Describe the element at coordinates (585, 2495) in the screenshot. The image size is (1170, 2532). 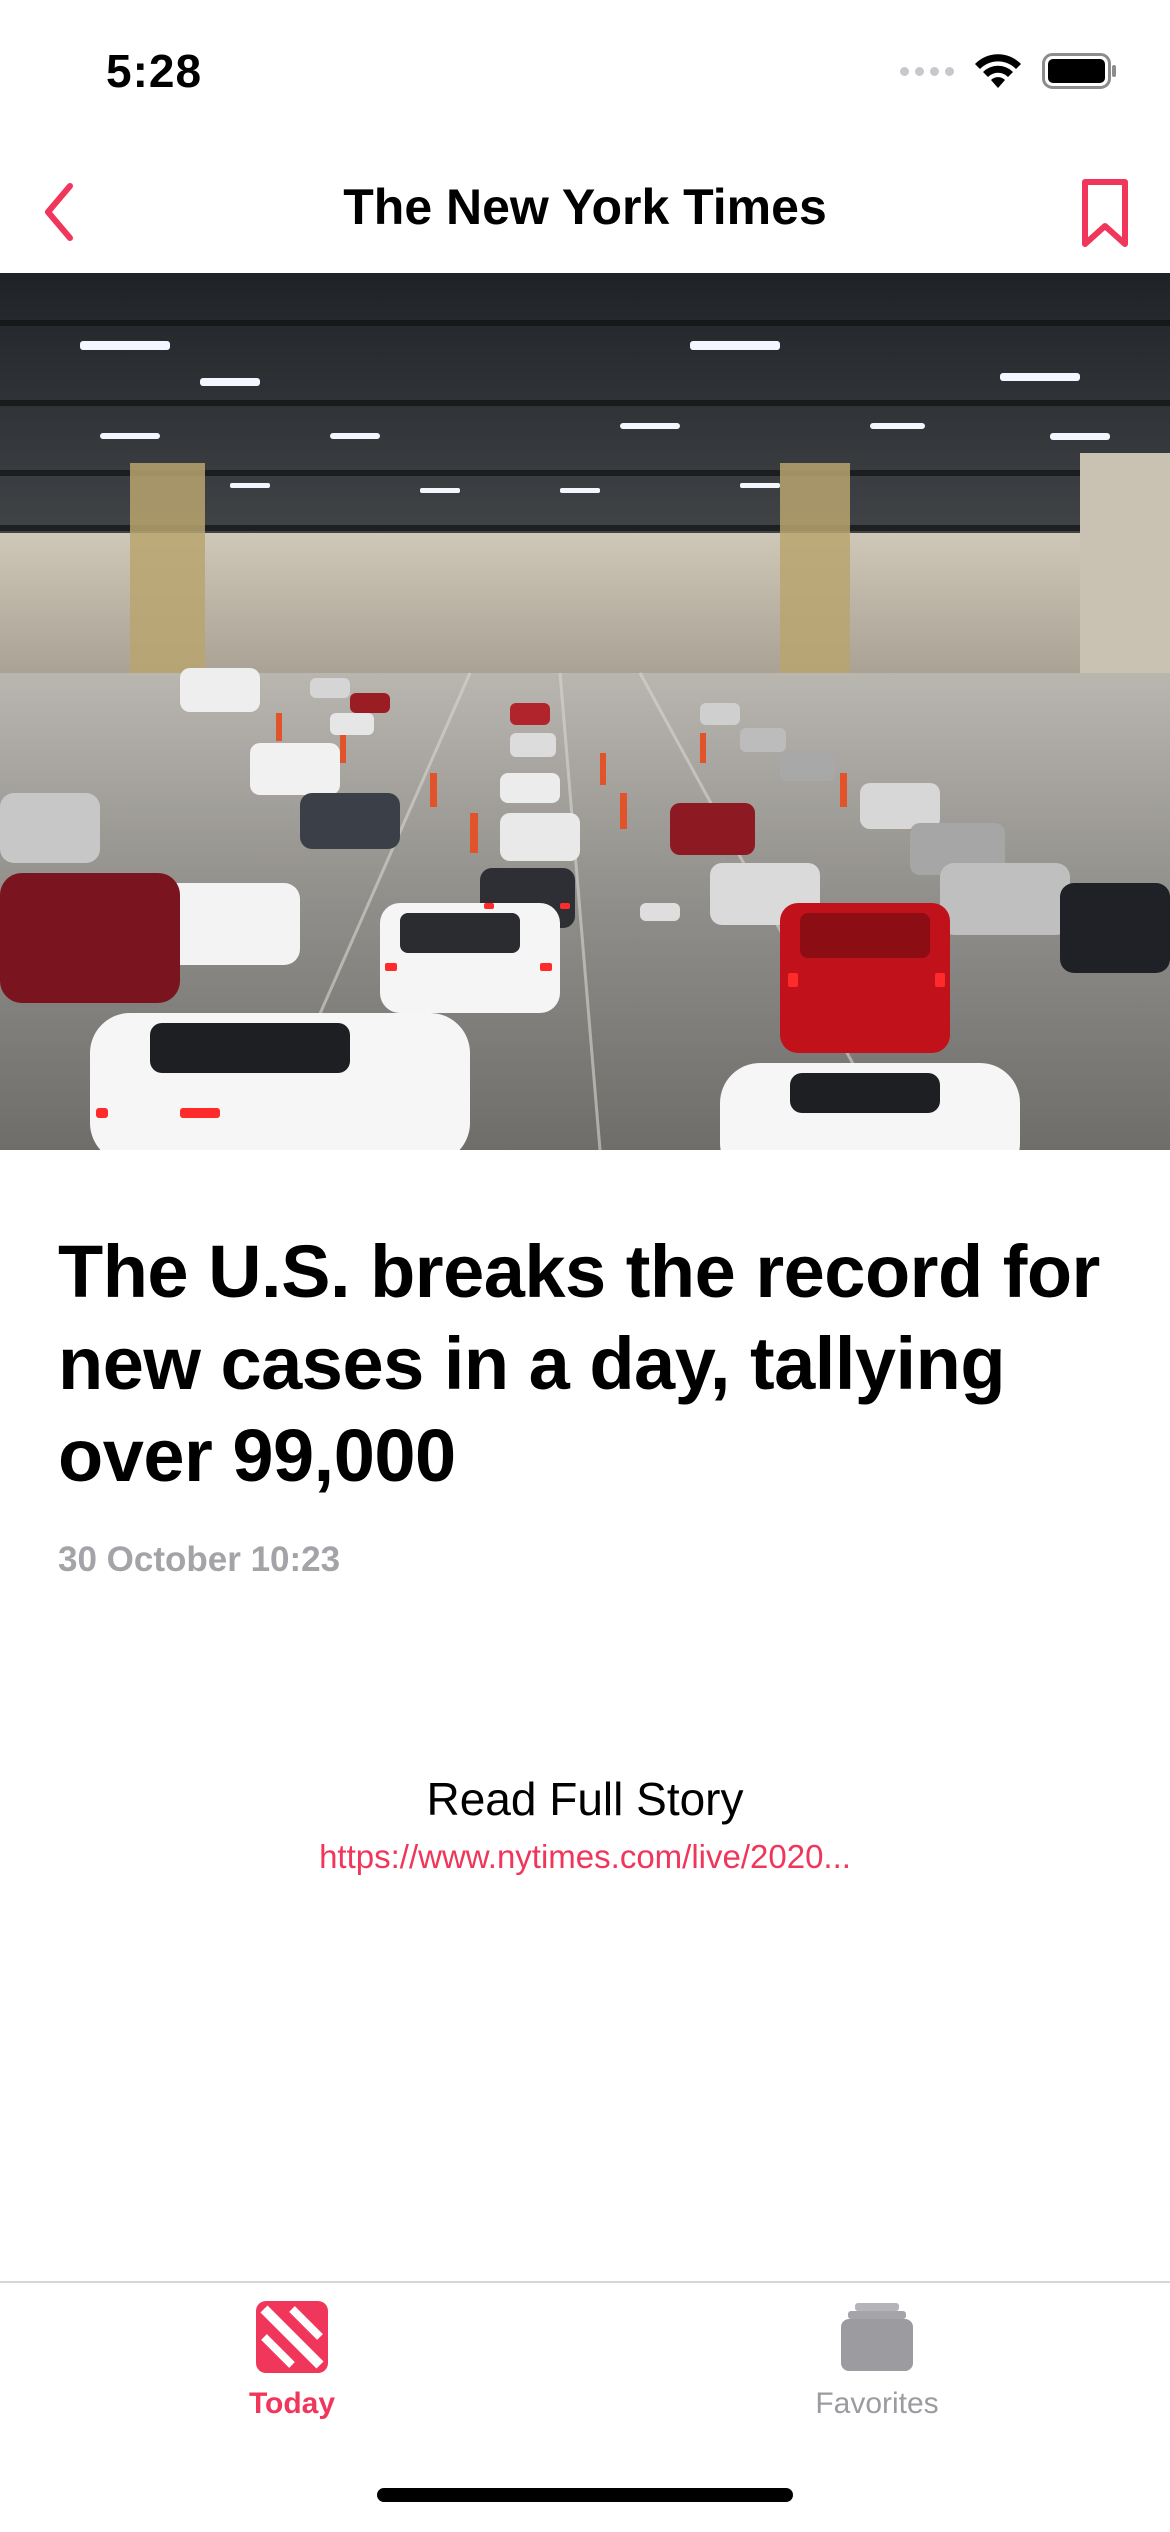
I see `home-indicator` at that location.